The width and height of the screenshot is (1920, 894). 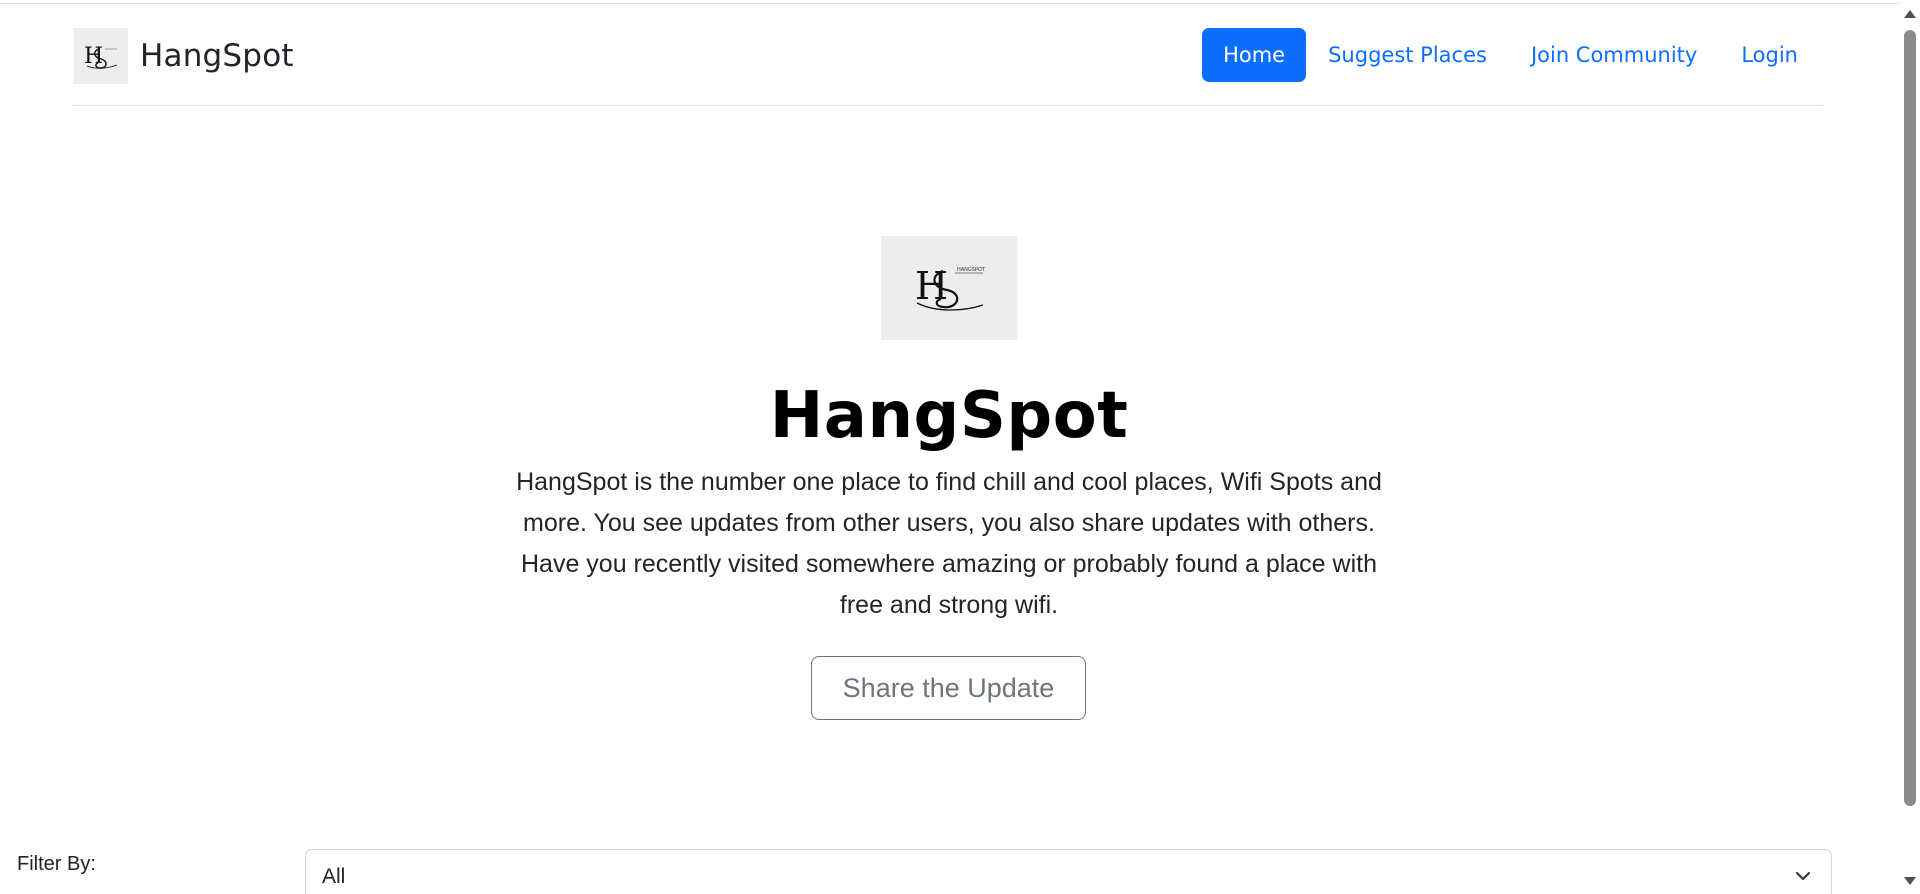 What do you see at coordinates (948, 688) in the screenshot?
I see `share-update-button: Share the Update` at bounding box center [948, 688].